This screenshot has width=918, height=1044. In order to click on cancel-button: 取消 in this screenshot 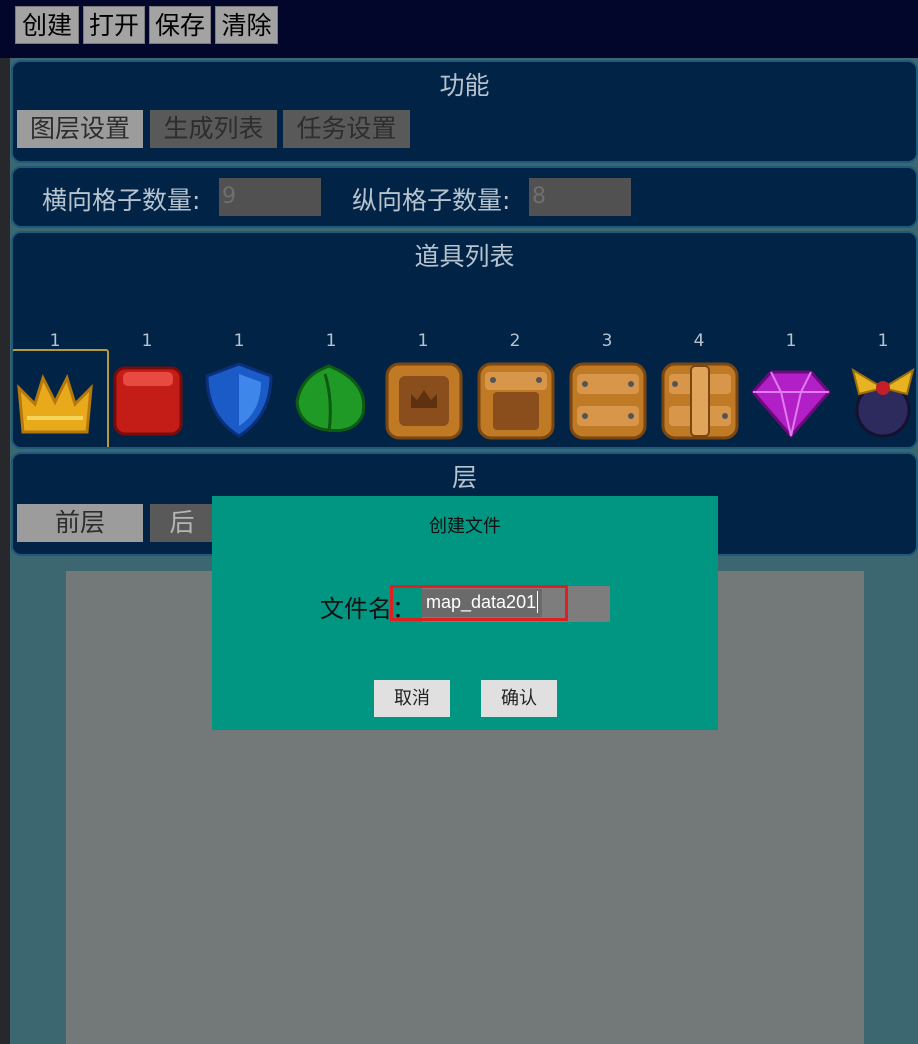, I will do `click(412, 698)`.